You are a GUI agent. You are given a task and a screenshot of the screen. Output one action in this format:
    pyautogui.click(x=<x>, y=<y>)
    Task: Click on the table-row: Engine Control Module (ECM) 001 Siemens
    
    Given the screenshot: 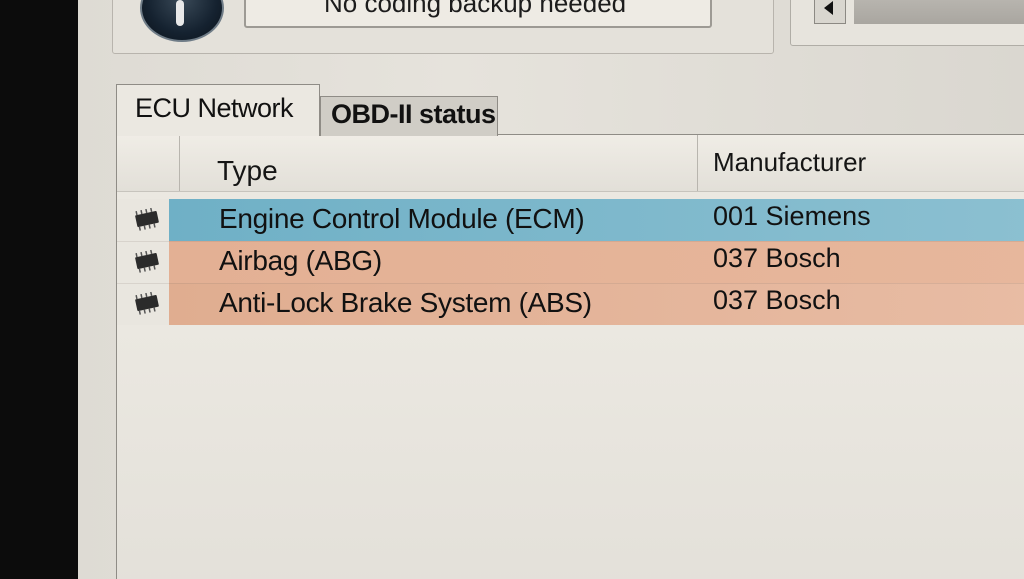 What is the action you would take?
    pyautogui.click(x=570, y=220)
    